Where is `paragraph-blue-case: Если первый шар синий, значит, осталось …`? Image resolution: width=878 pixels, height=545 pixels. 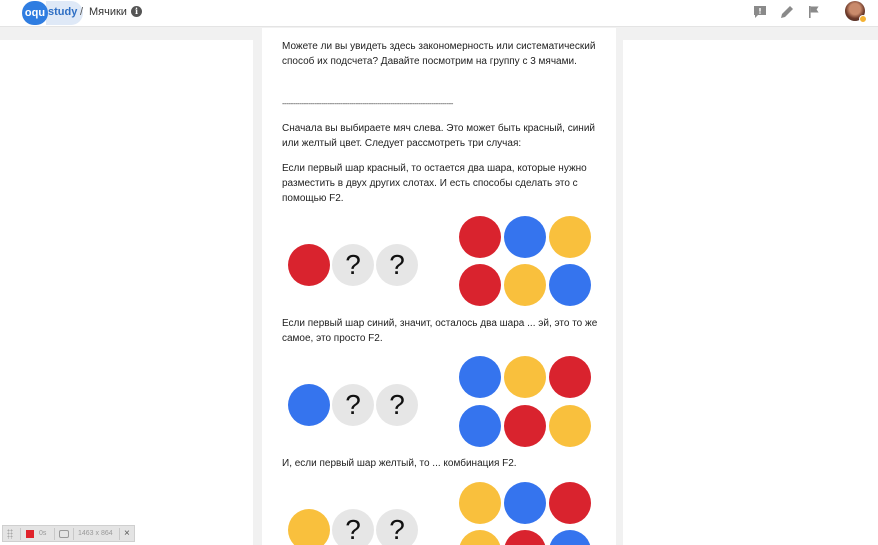
paragraph-blue-case: Если первый шар синий, значит, осталось … is located at coordinates (440, 331).